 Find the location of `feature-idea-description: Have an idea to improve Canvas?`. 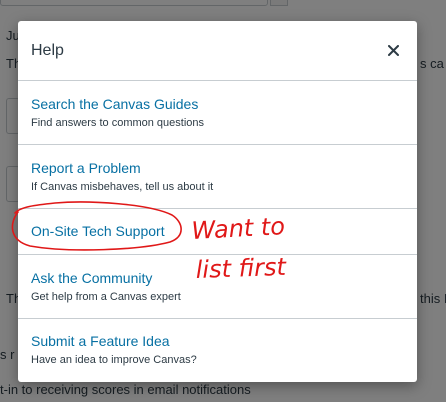

feature-idea-description: Have an idea to improve Canvas? is located at coordinates (114, 360).